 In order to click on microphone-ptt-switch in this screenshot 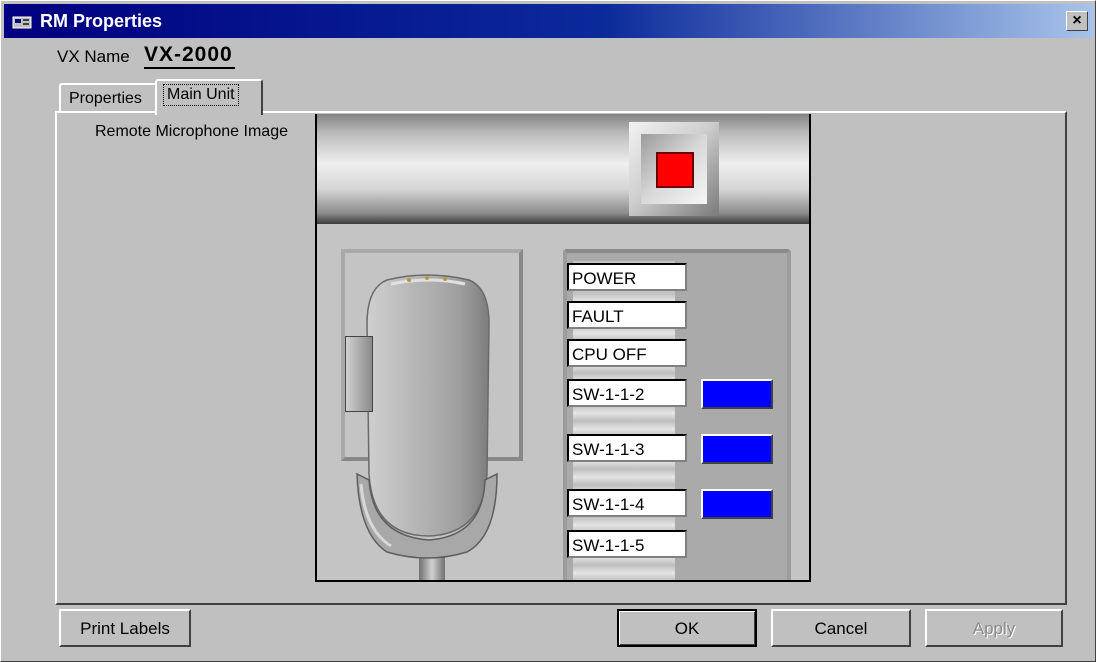, I will do `click(359, 374)`.